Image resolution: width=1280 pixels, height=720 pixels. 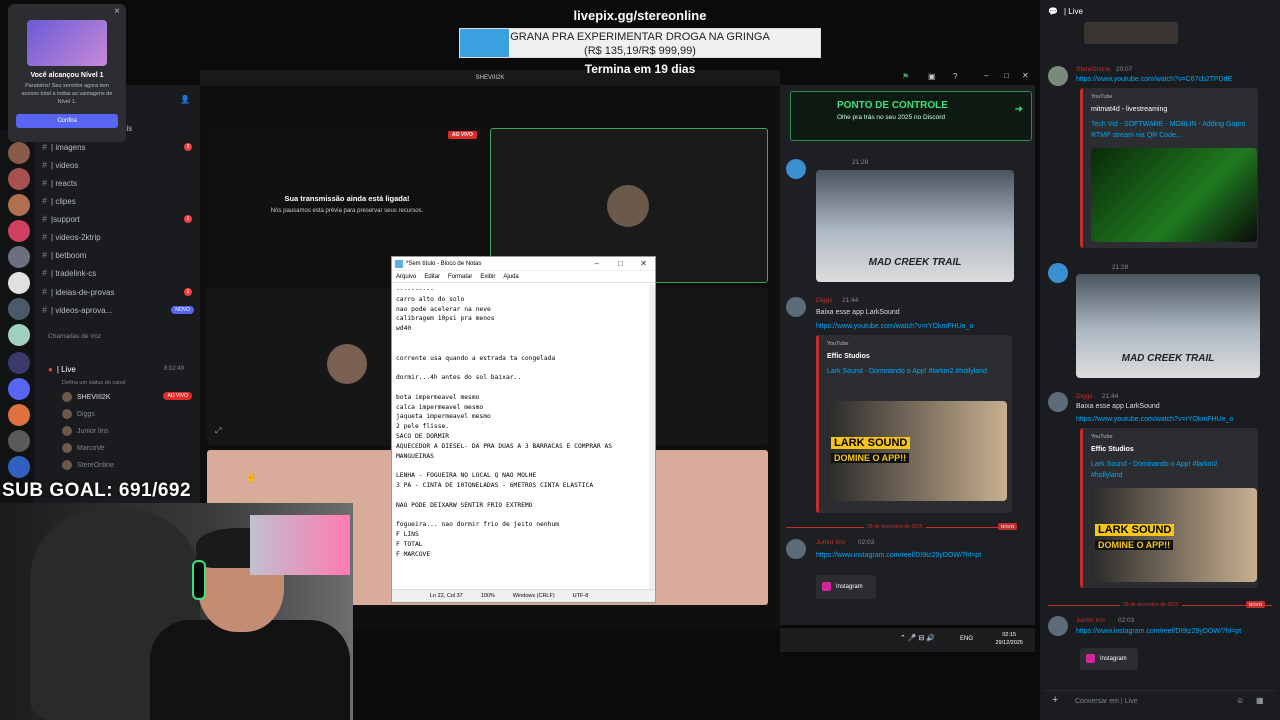 What do you see at coordinates (1174, 109) in the screenshot?
I see `embed-author: mitmat4d - livestreaming` at bounding box center [1174, 109].